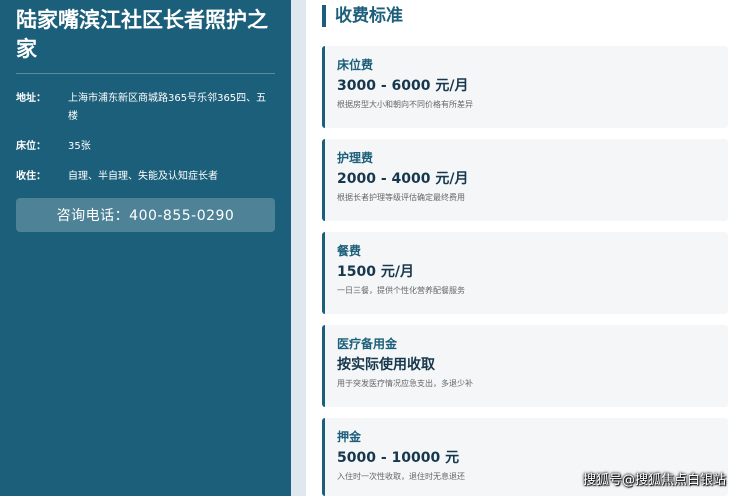 The image size is (740, 496). I want to click on pricing-heading: 收费标准, so click(362, 16).